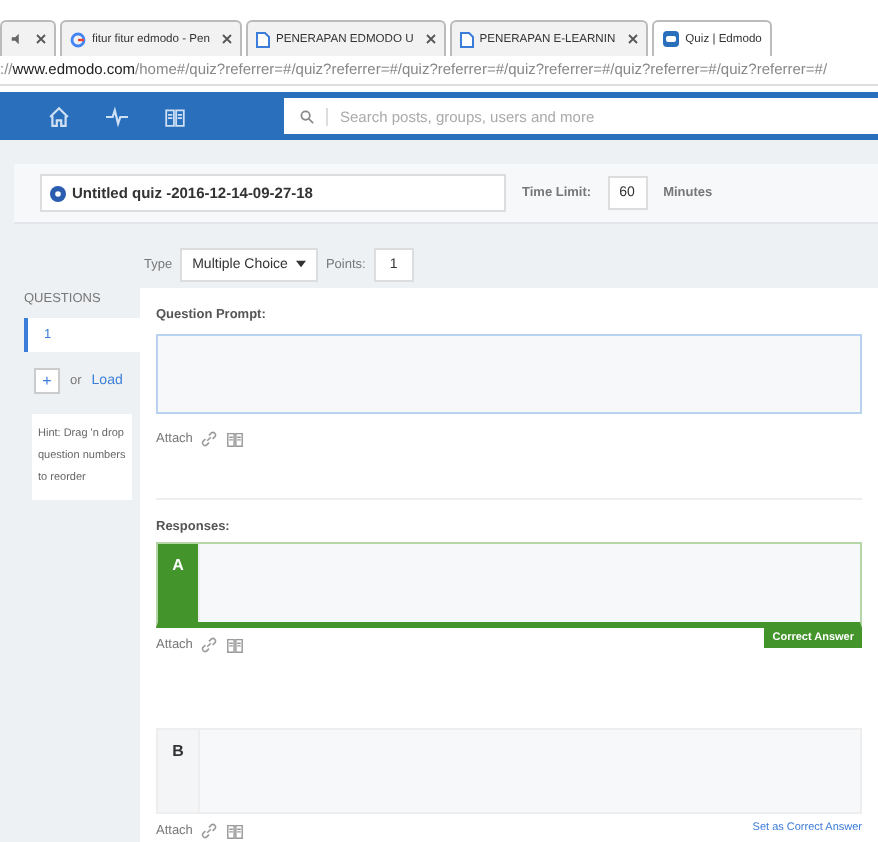  I want to click on browser-tab, so click(28, 38).